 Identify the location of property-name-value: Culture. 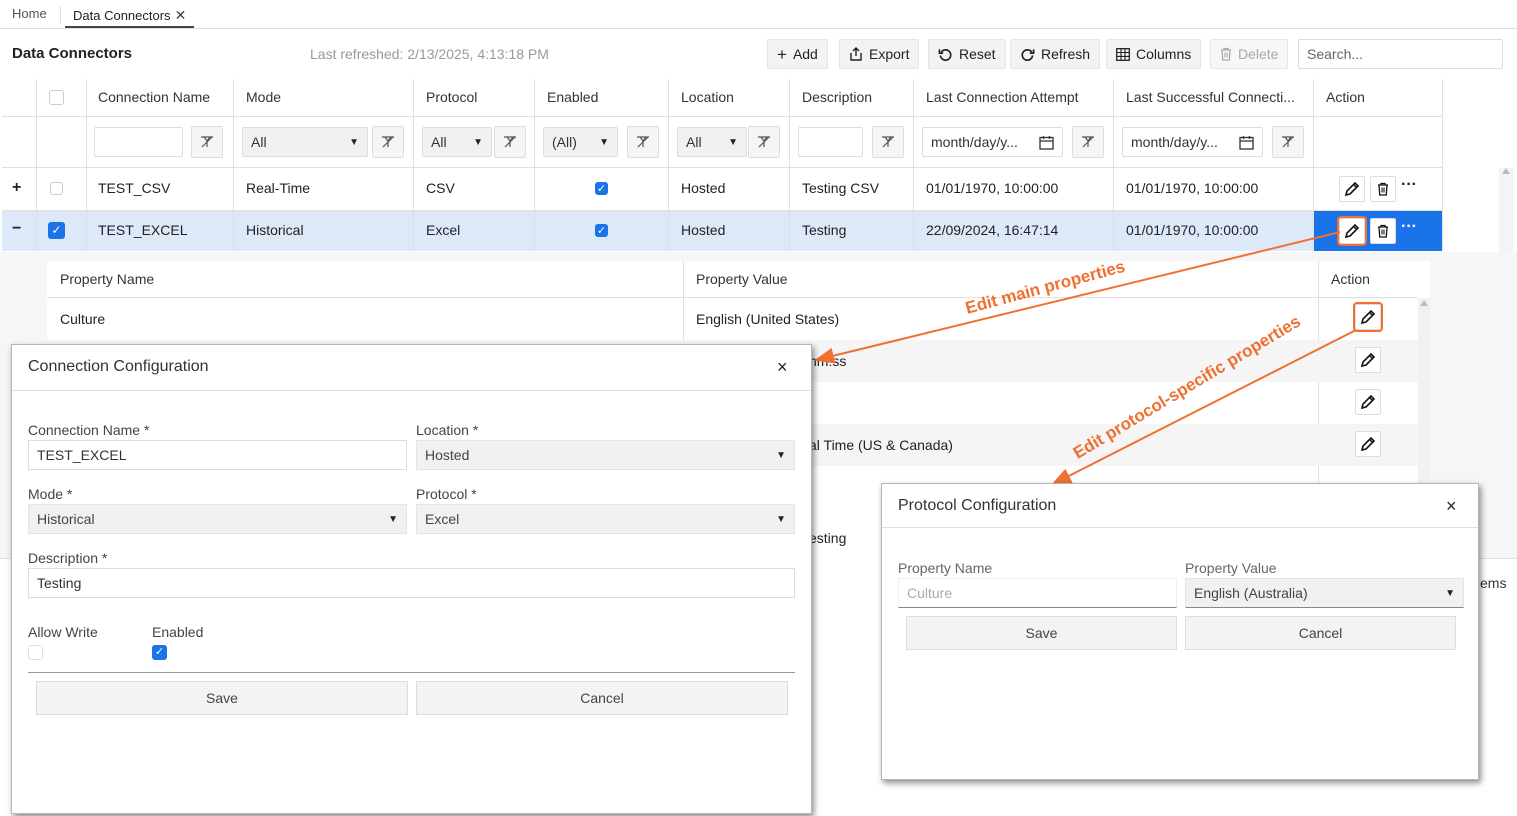
(930, 593).